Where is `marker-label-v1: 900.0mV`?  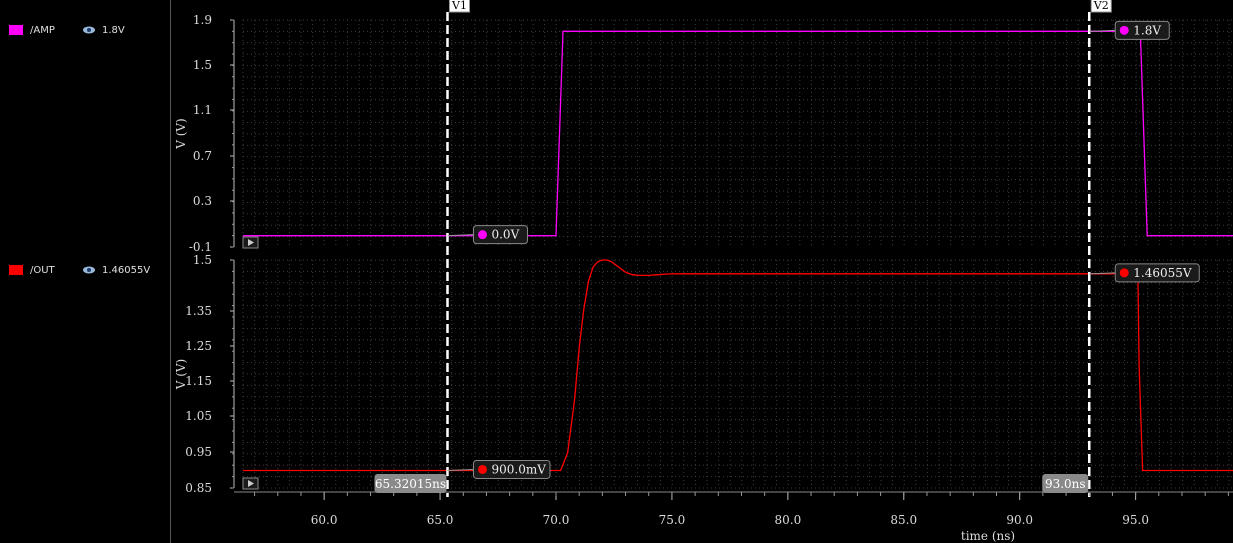 marker-label-v1: 900.0mV is located at coordinates (499, 469).